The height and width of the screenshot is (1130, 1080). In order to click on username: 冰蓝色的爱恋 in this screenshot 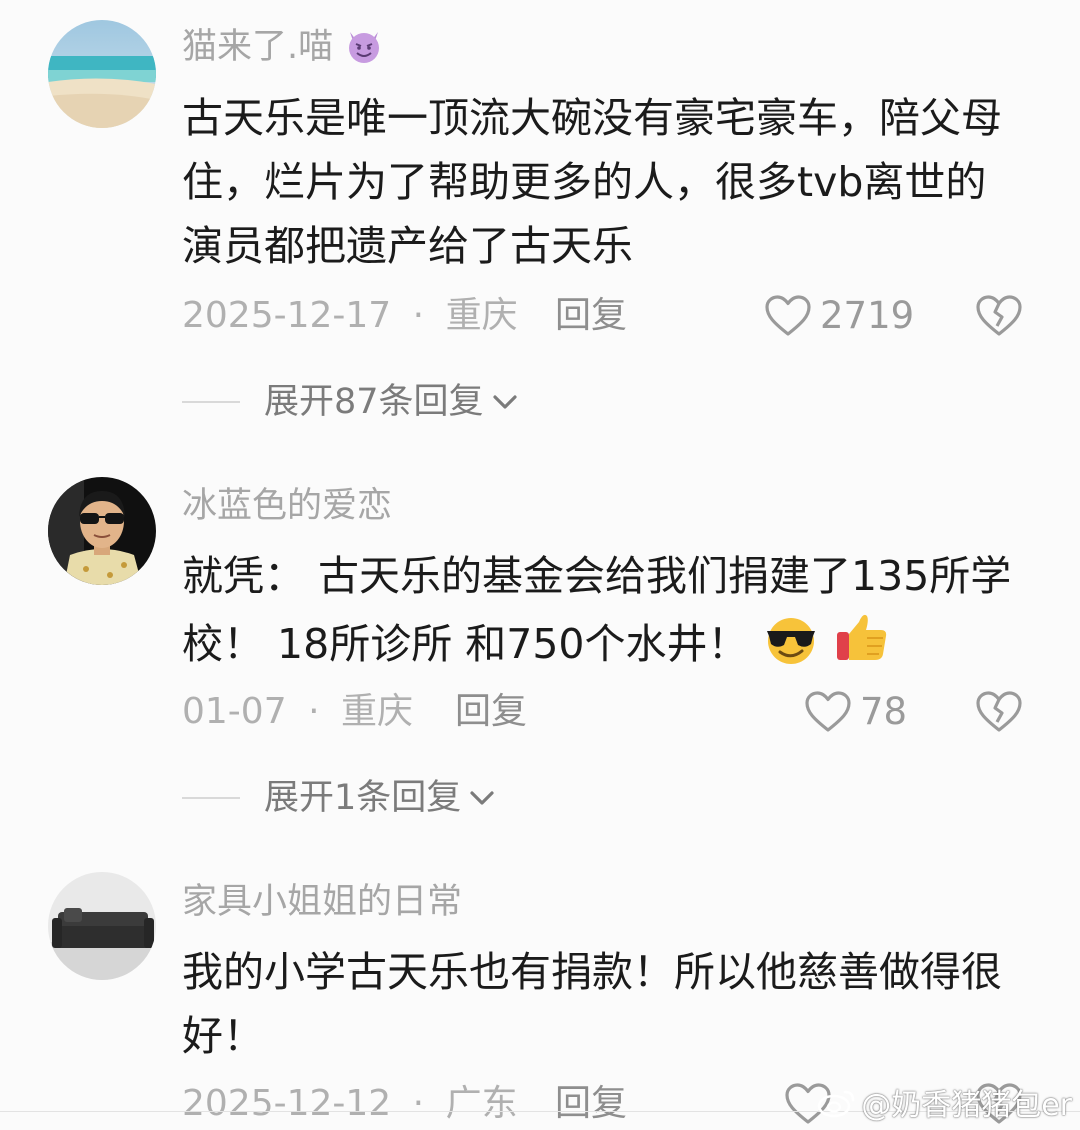, I will do `click(287, 506)`.